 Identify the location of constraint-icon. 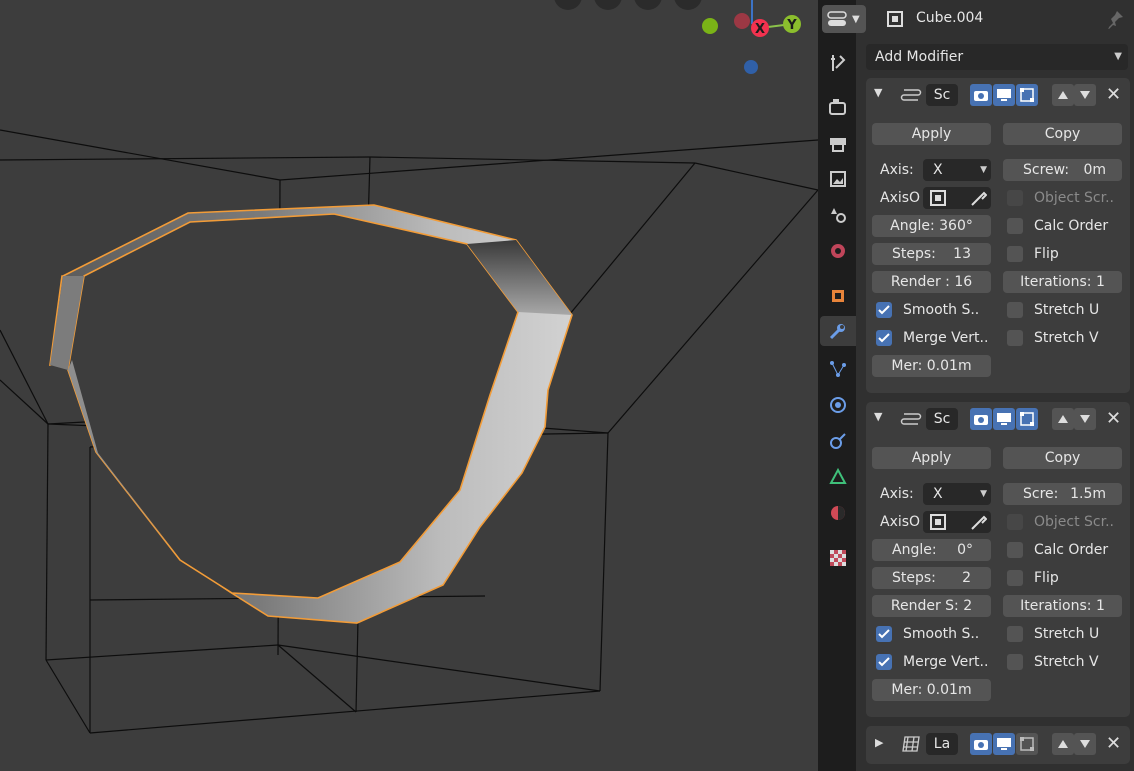
(838, 441).